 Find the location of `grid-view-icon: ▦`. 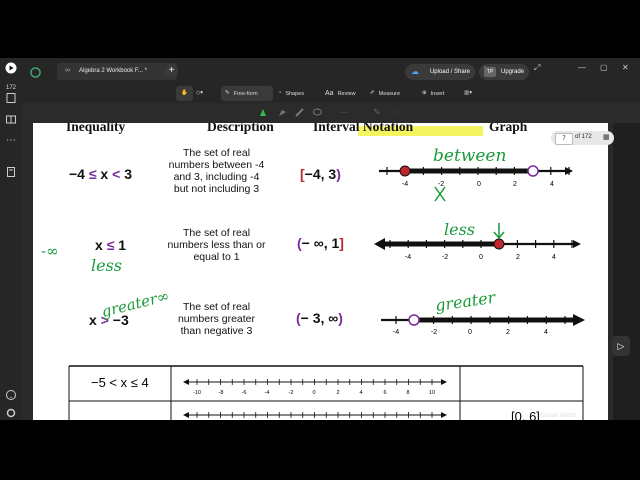

grid-view-icon: ▦ is located at coordinates (606, 137).